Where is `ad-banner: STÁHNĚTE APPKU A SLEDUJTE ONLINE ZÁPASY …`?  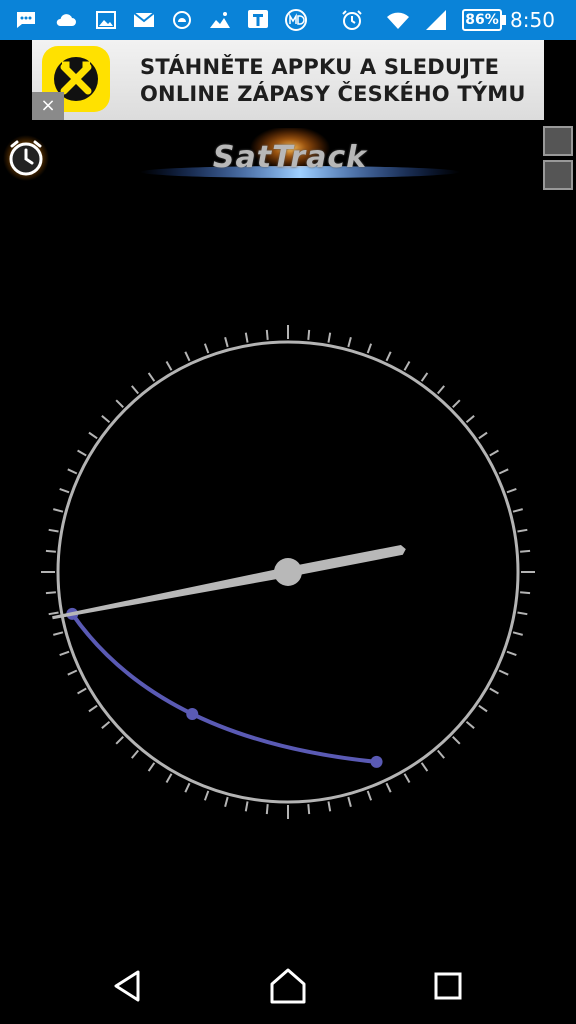
ad-banner: STÁHNĚTE APPKU A SLEDUJTE ONLINE ZÁPASY … is located at coordinates (288, 80).